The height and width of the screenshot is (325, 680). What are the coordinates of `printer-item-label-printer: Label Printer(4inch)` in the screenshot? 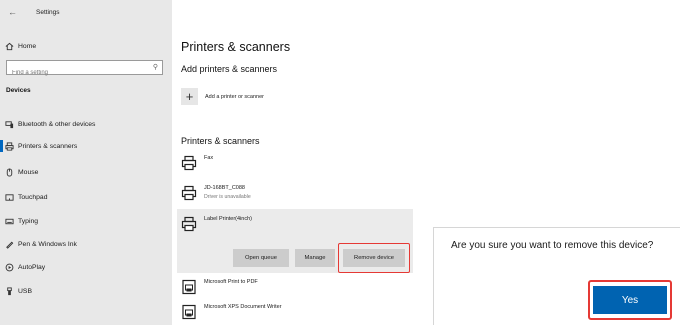 It's located at (291, 224).